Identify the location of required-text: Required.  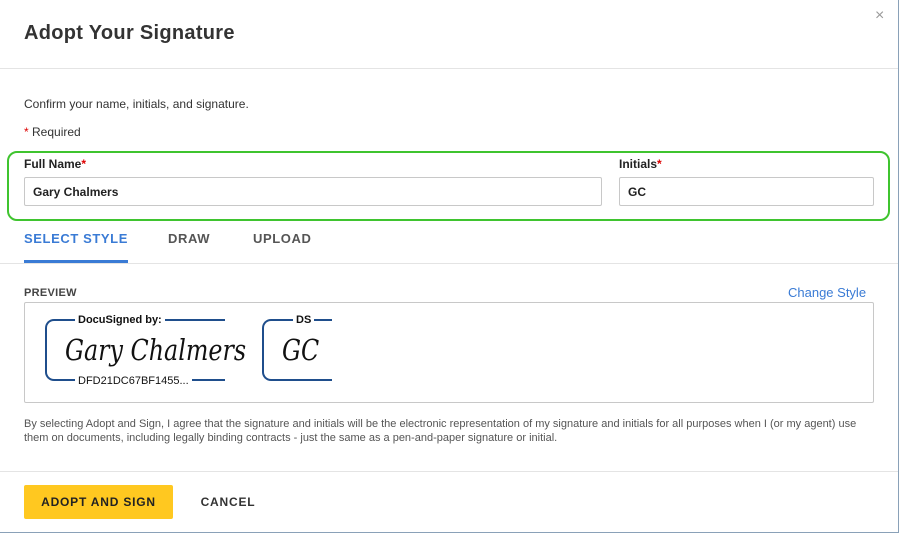
(54, 132).